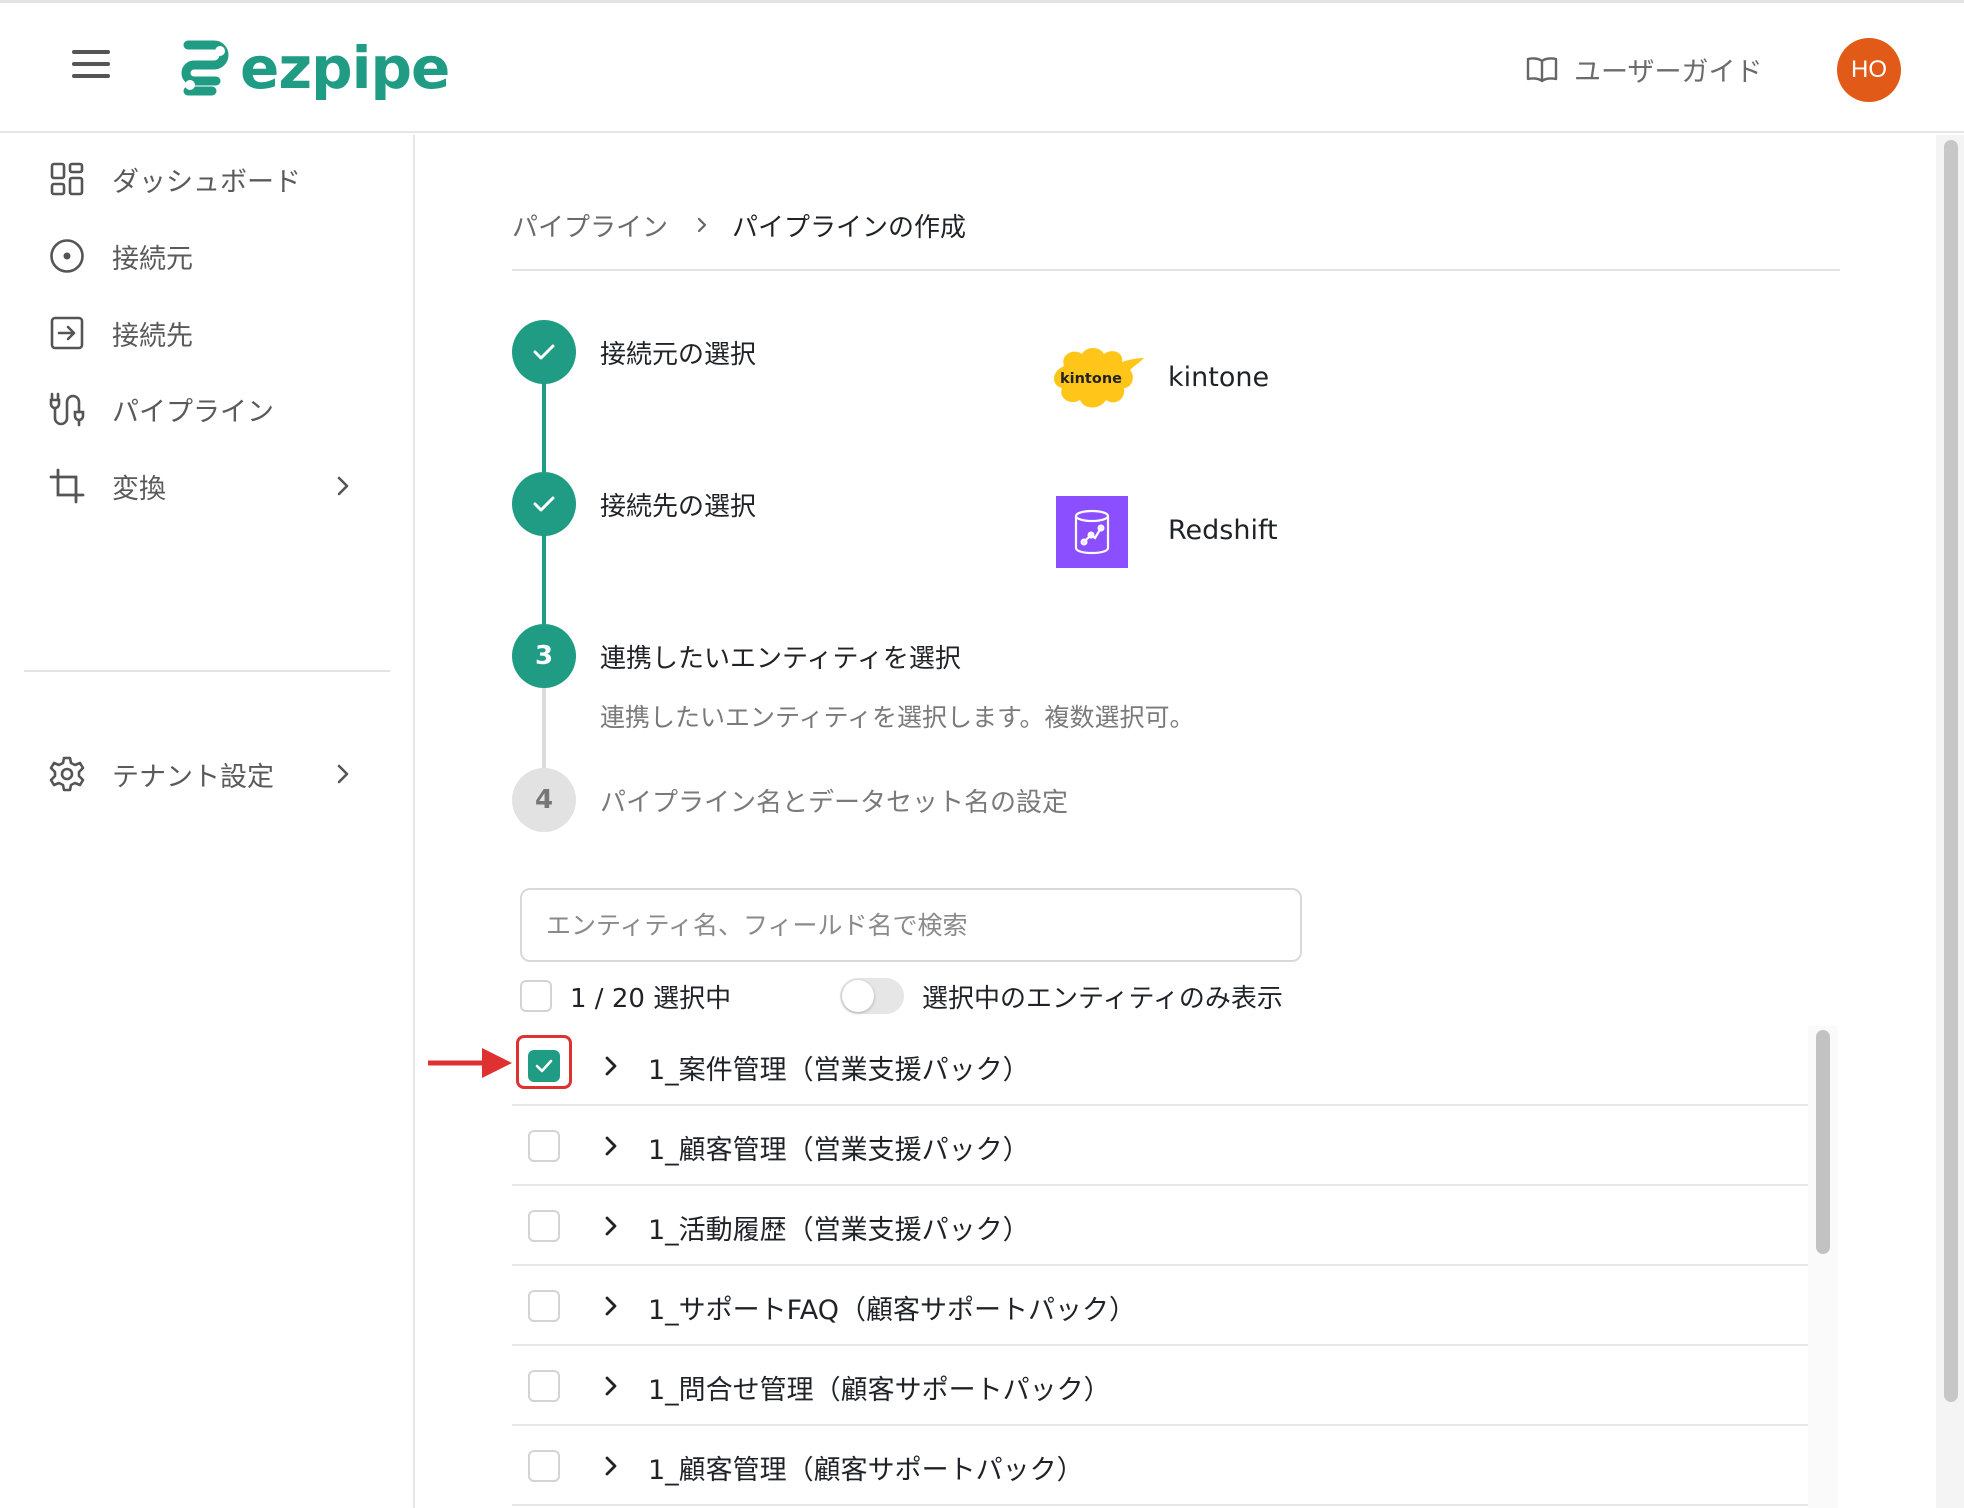  What do you see at coordinates (839, 1070) in the screenshot?
I see `entity-name: 1_案件管理（営業支援パック）` at bounding box center [839, 1070].